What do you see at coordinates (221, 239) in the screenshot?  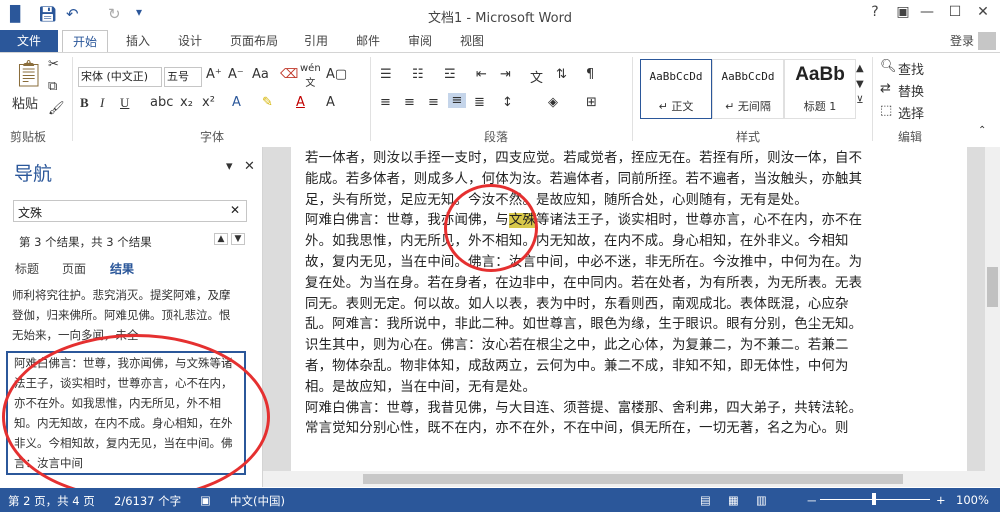 I see `prev-result-icon: ▲` at bounding box center [221, 239].